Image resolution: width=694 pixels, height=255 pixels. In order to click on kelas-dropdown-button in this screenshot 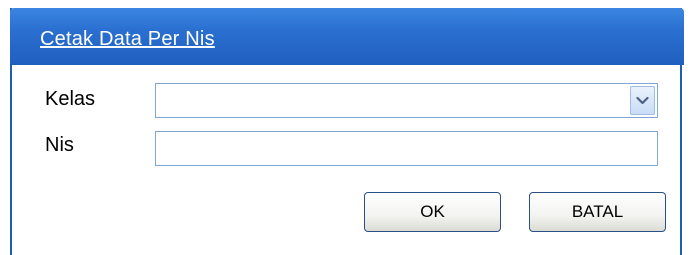, I will do `click(642, 100)`.